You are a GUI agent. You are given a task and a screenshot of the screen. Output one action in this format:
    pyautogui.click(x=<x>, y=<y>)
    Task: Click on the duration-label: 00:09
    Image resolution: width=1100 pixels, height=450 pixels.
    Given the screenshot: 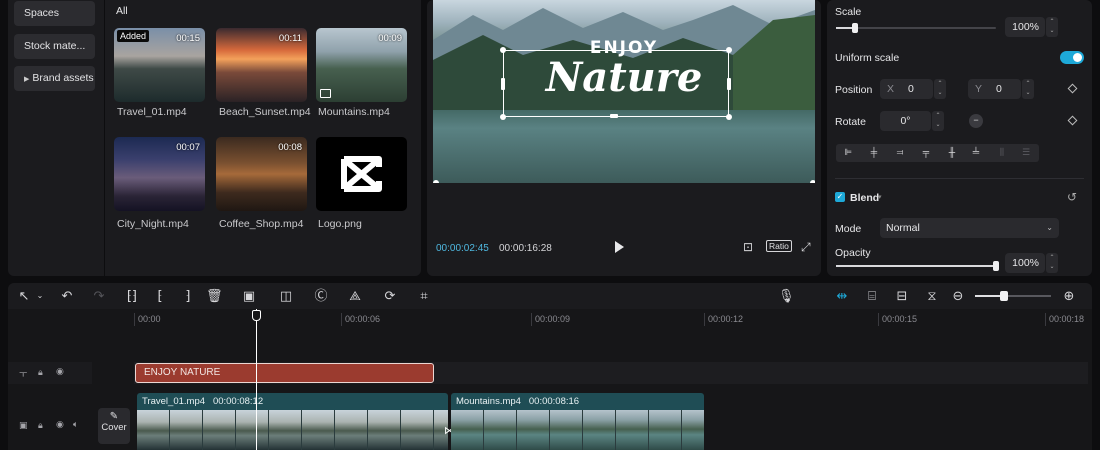 What is the action you would take?
    pyautogui.click(x=390, y=38)
    